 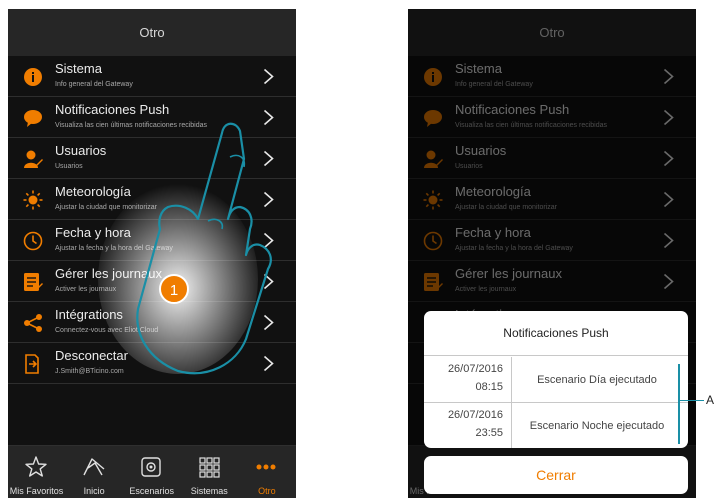 What do you see at coordinates (597, 380) in the screenshot?
I see `notification-text: Escenario Día ejecutado` at bounding box center [597, 380].